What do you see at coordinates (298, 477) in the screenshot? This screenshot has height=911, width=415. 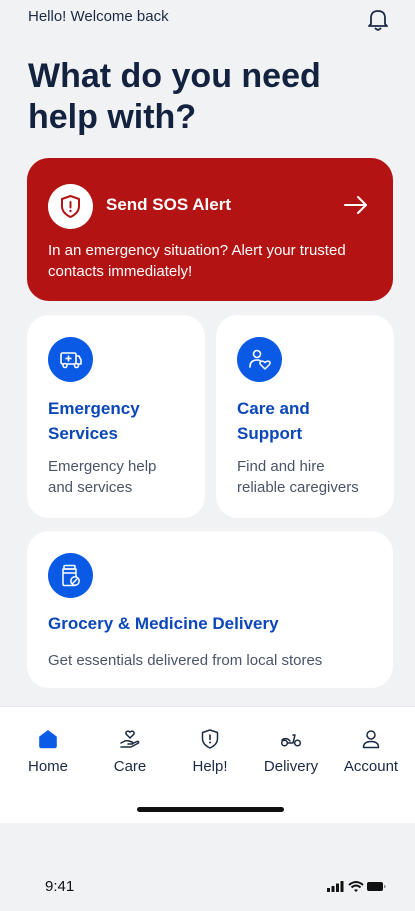 I see `card-description: Find and hire reliable caregivers` at bounding box center [298, 477].